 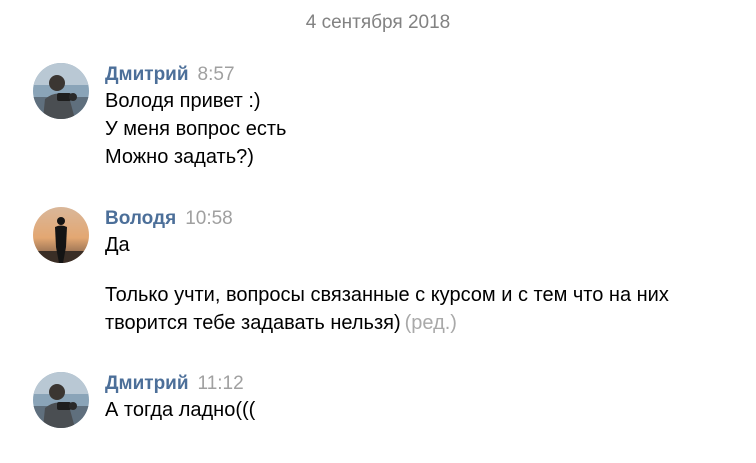 What do you see at coordinates (140, 218) in the screenshot?
I see `author-name: Володя` at bounding box center [140, 218].